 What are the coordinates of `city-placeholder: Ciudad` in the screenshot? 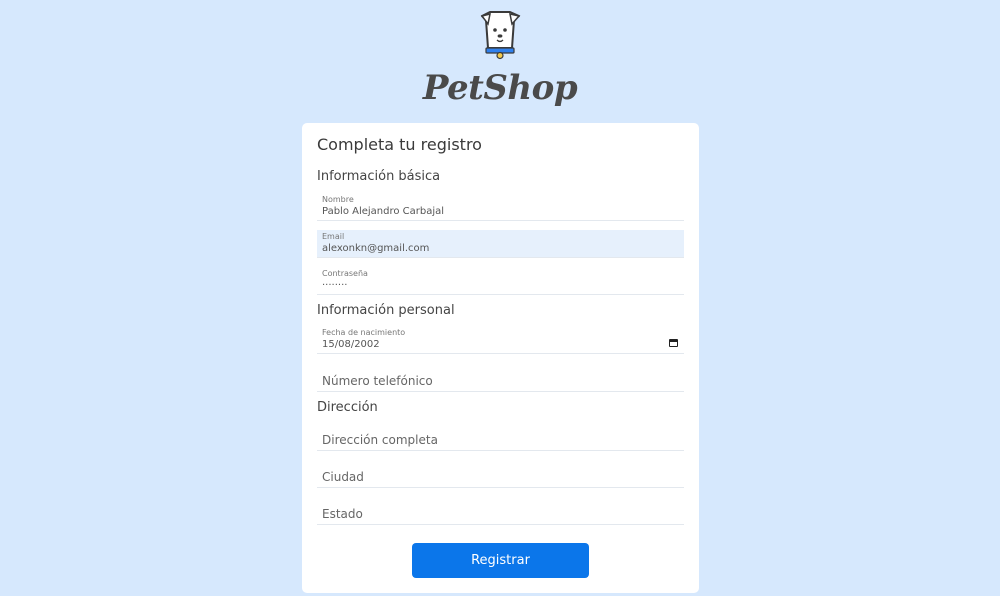 It's located at (343, 477).